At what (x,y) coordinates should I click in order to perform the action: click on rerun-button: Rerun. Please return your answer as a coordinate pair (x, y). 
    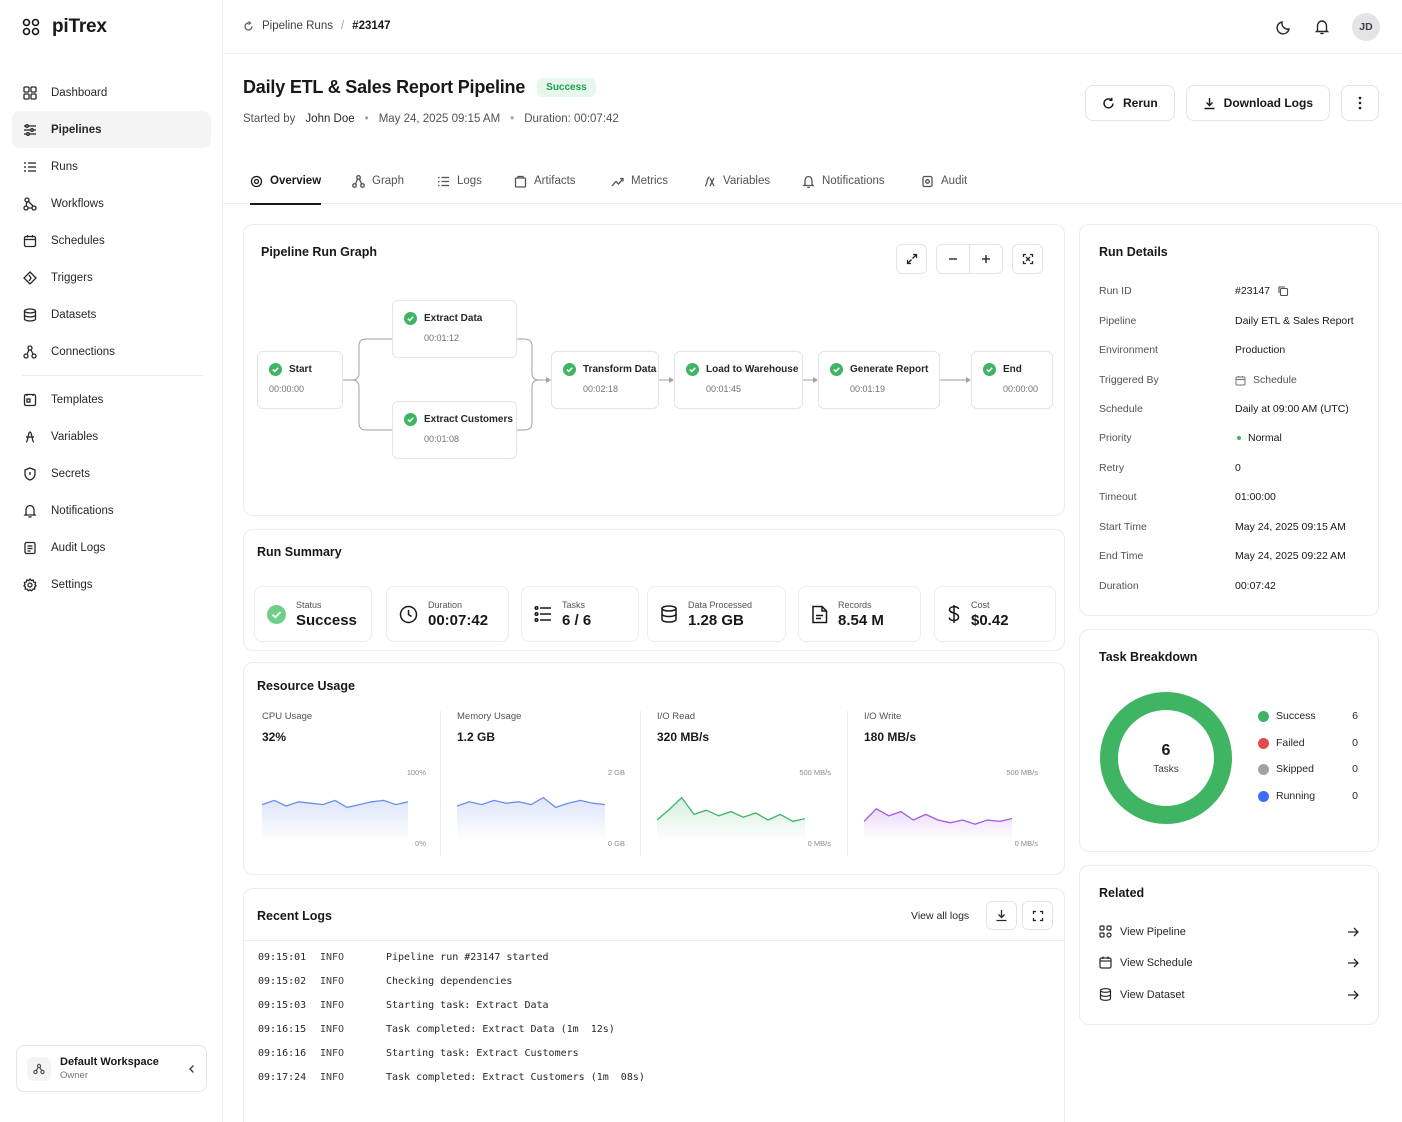
    Looking at the image, I should click on (1130, 103).